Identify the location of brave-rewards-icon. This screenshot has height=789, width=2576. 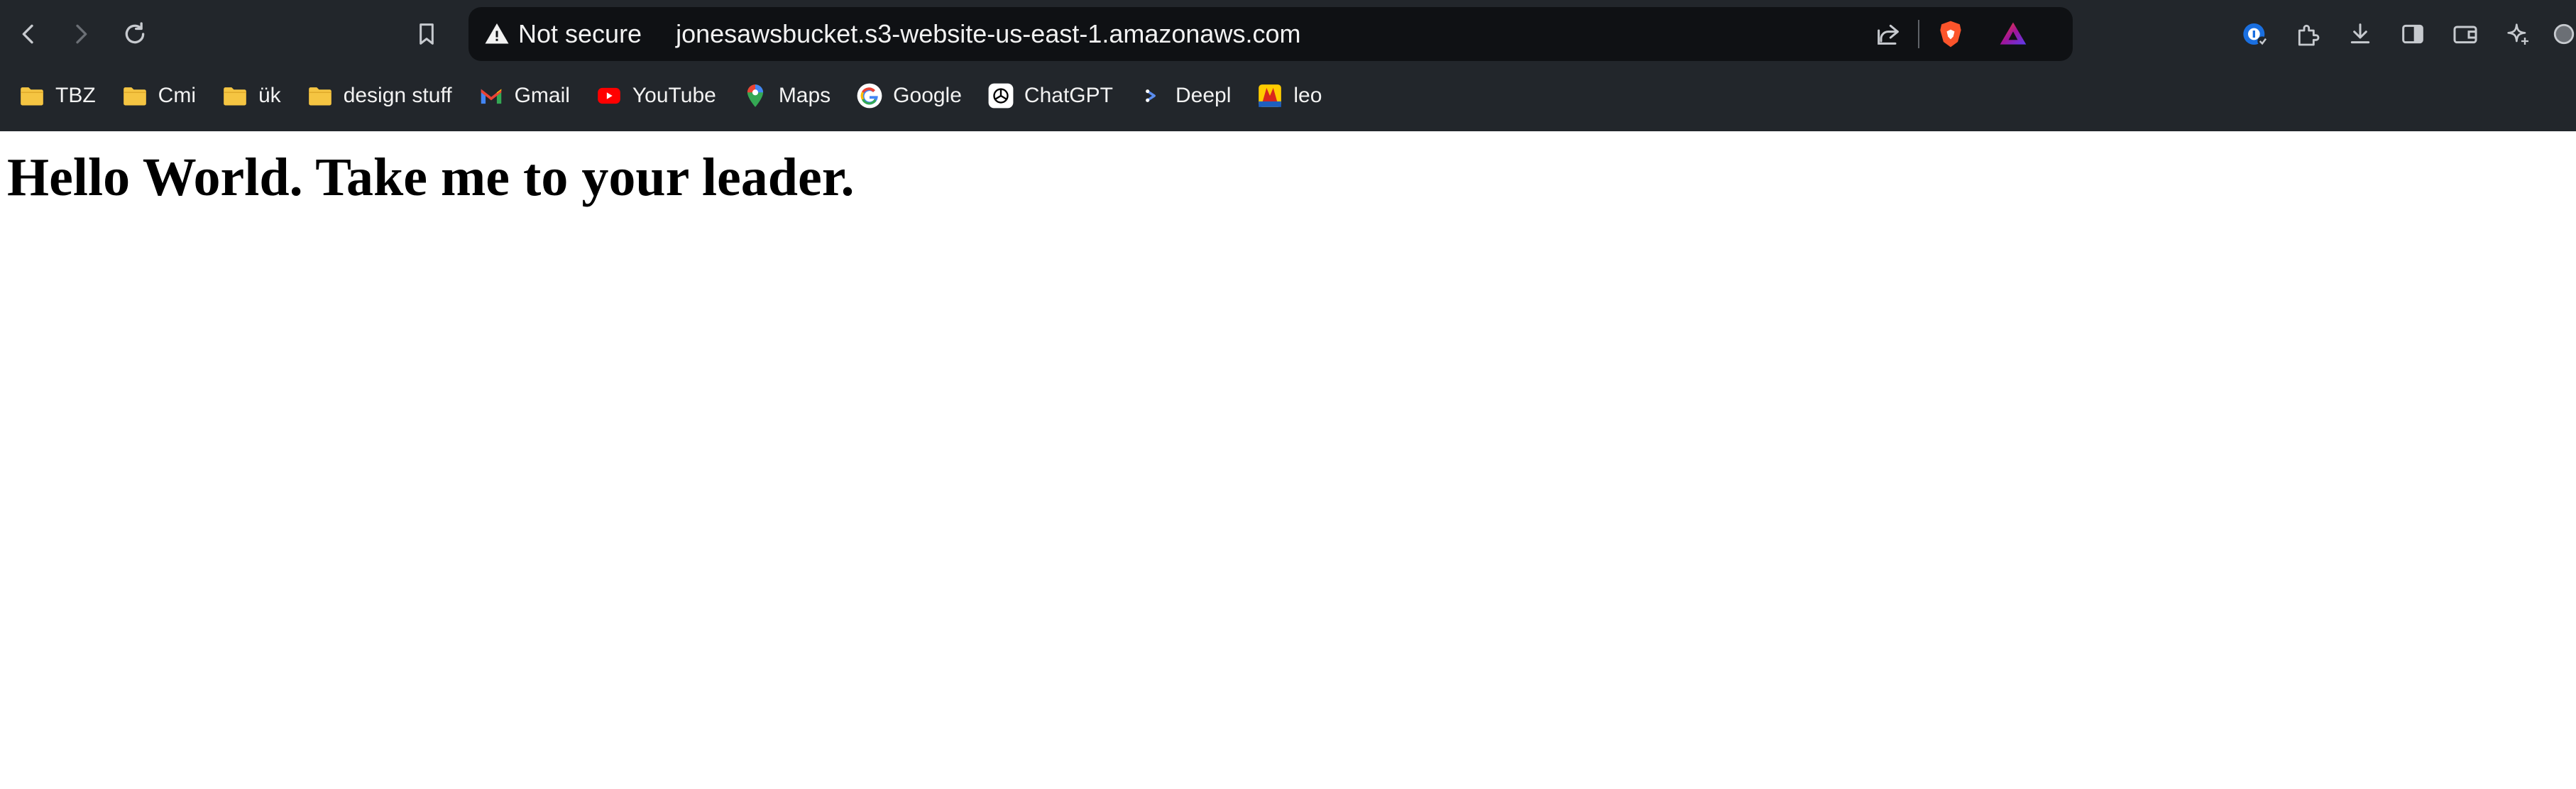
(2013, 34).